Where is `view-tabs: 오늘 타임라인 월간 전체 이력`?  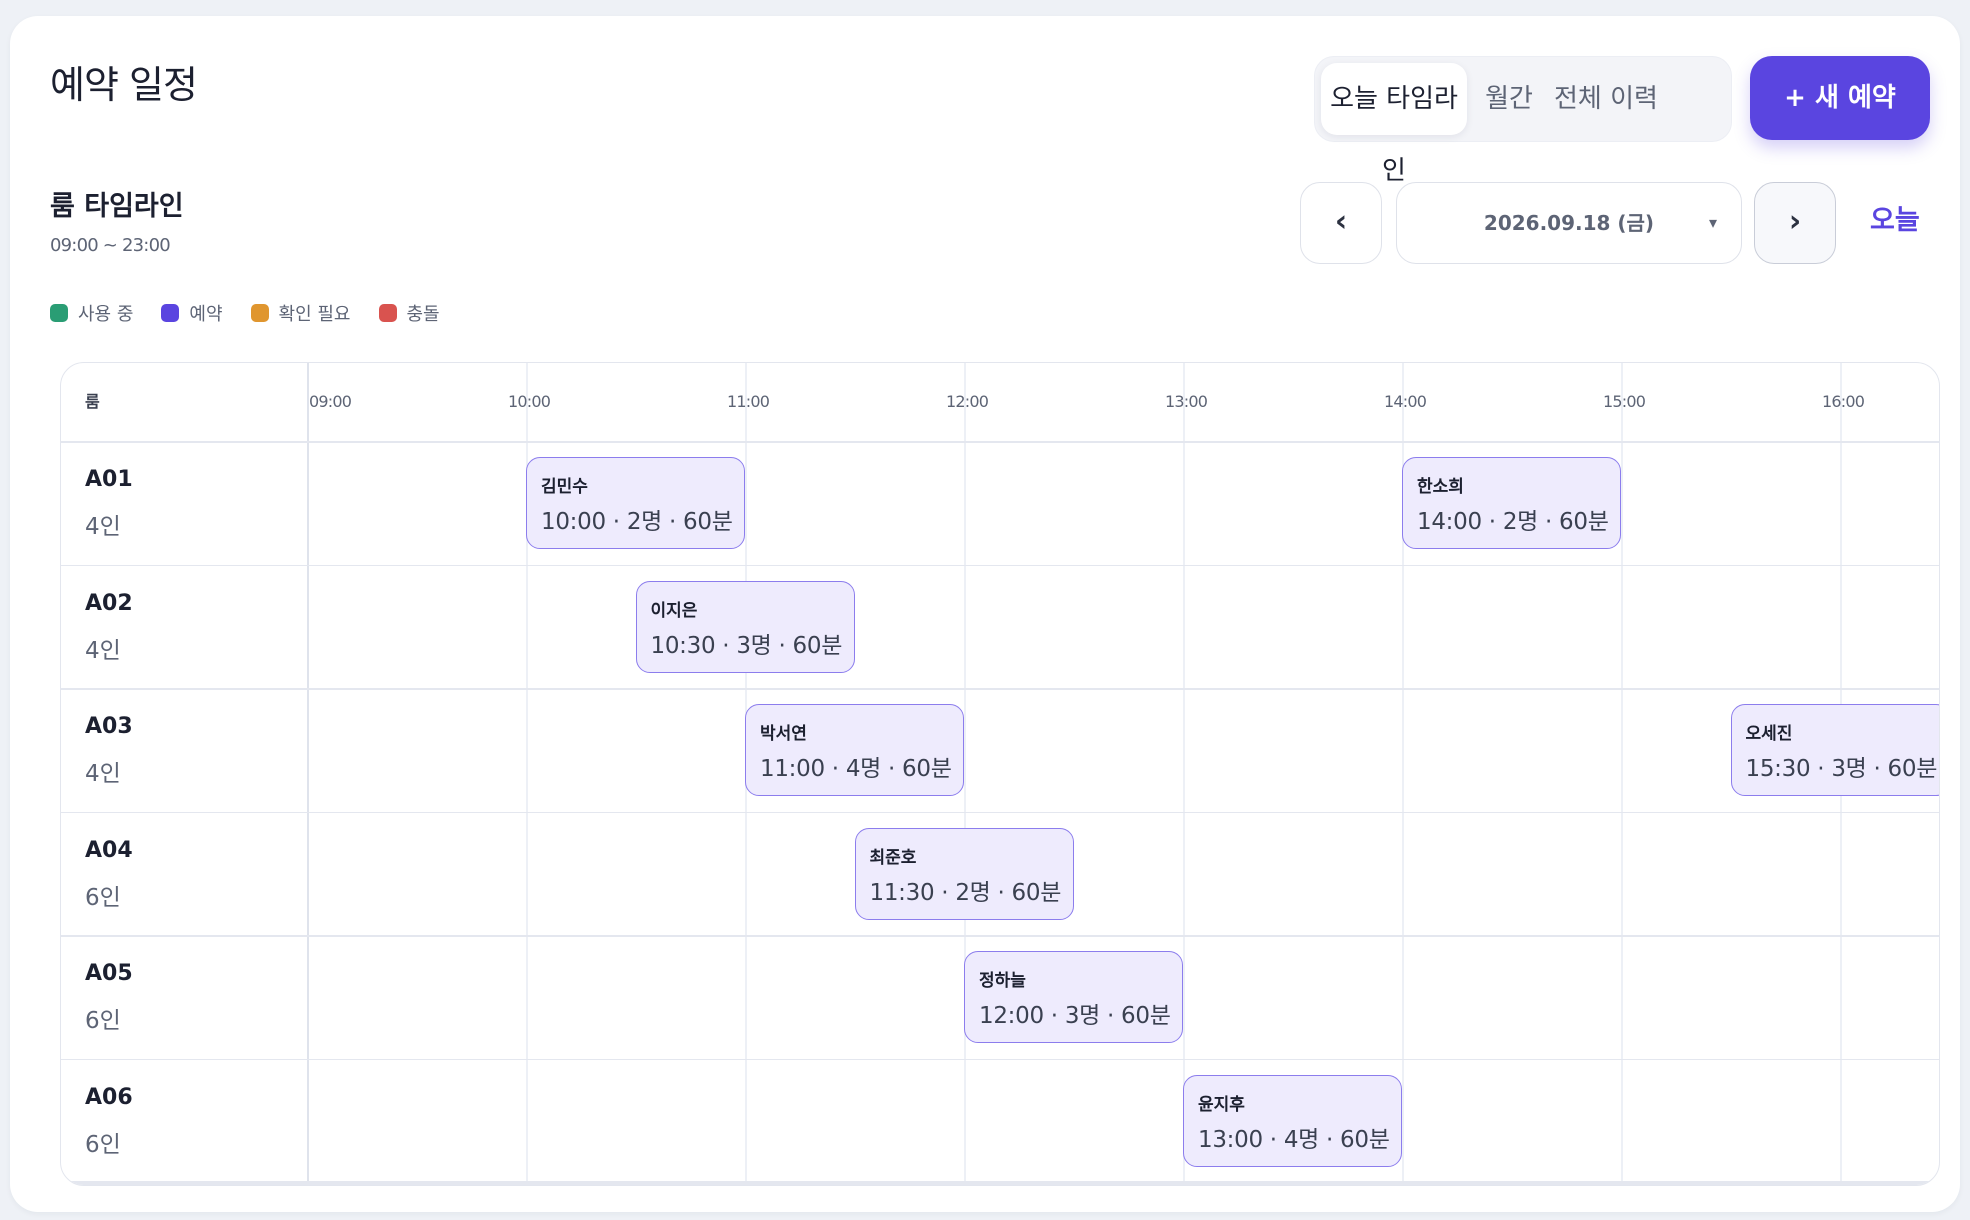
view-tabs: 오늘 타임라인 월간 전체 이력 is located at coordinates (1523, 121).